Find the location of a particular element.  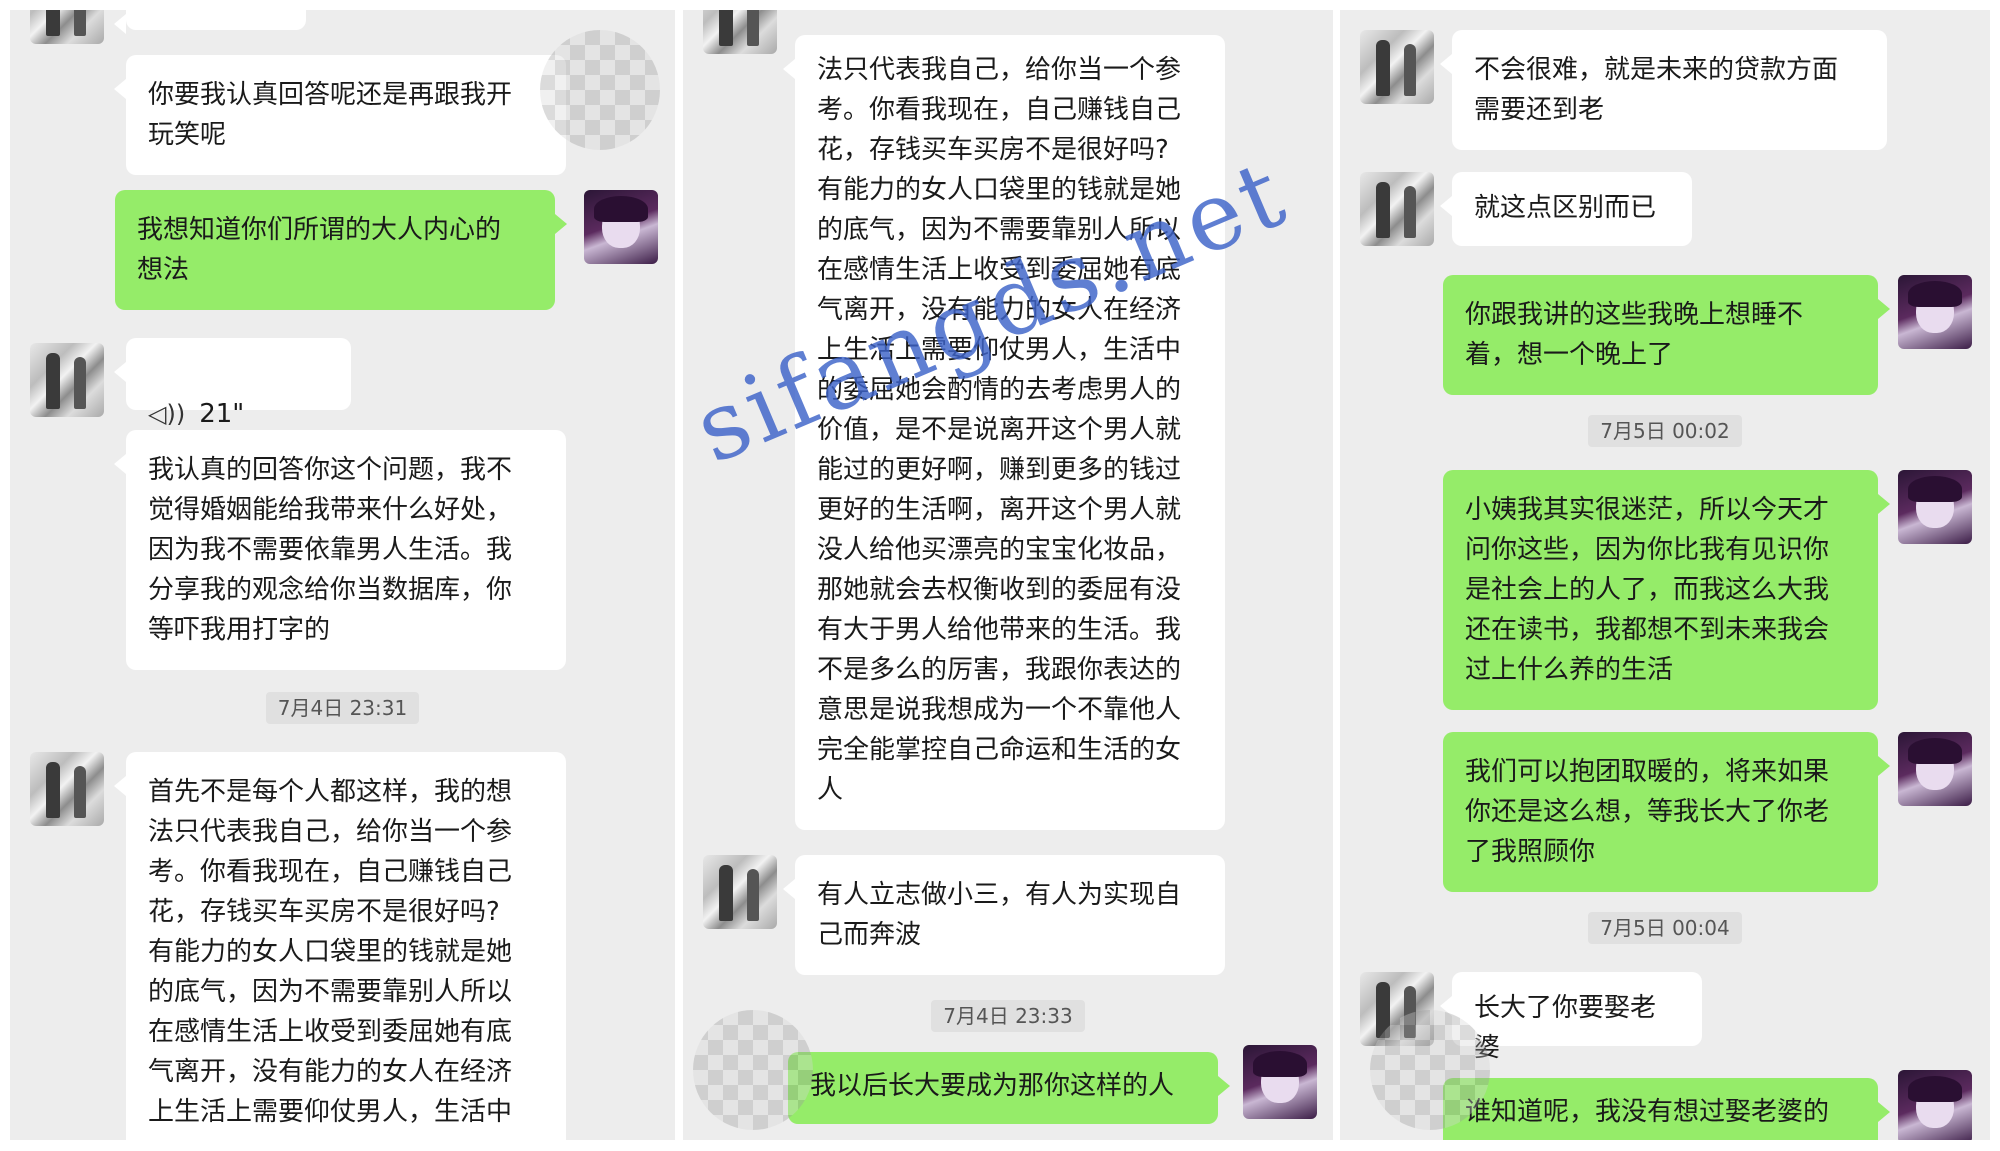

message-bubble-outgoing: 谁知道呢，我没有想过娶老婆的 is located at coordinates (1666, 1109).